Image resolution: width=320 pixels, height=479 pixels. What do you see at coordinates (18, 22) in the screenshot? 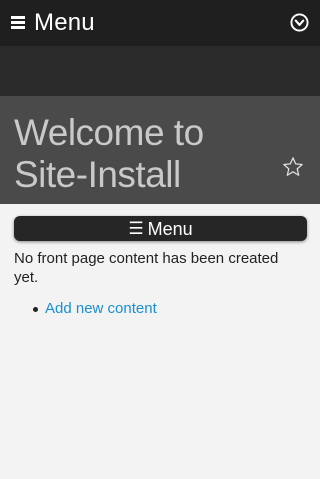
I see `hamburger-icon` at bounding box center [18, 22].